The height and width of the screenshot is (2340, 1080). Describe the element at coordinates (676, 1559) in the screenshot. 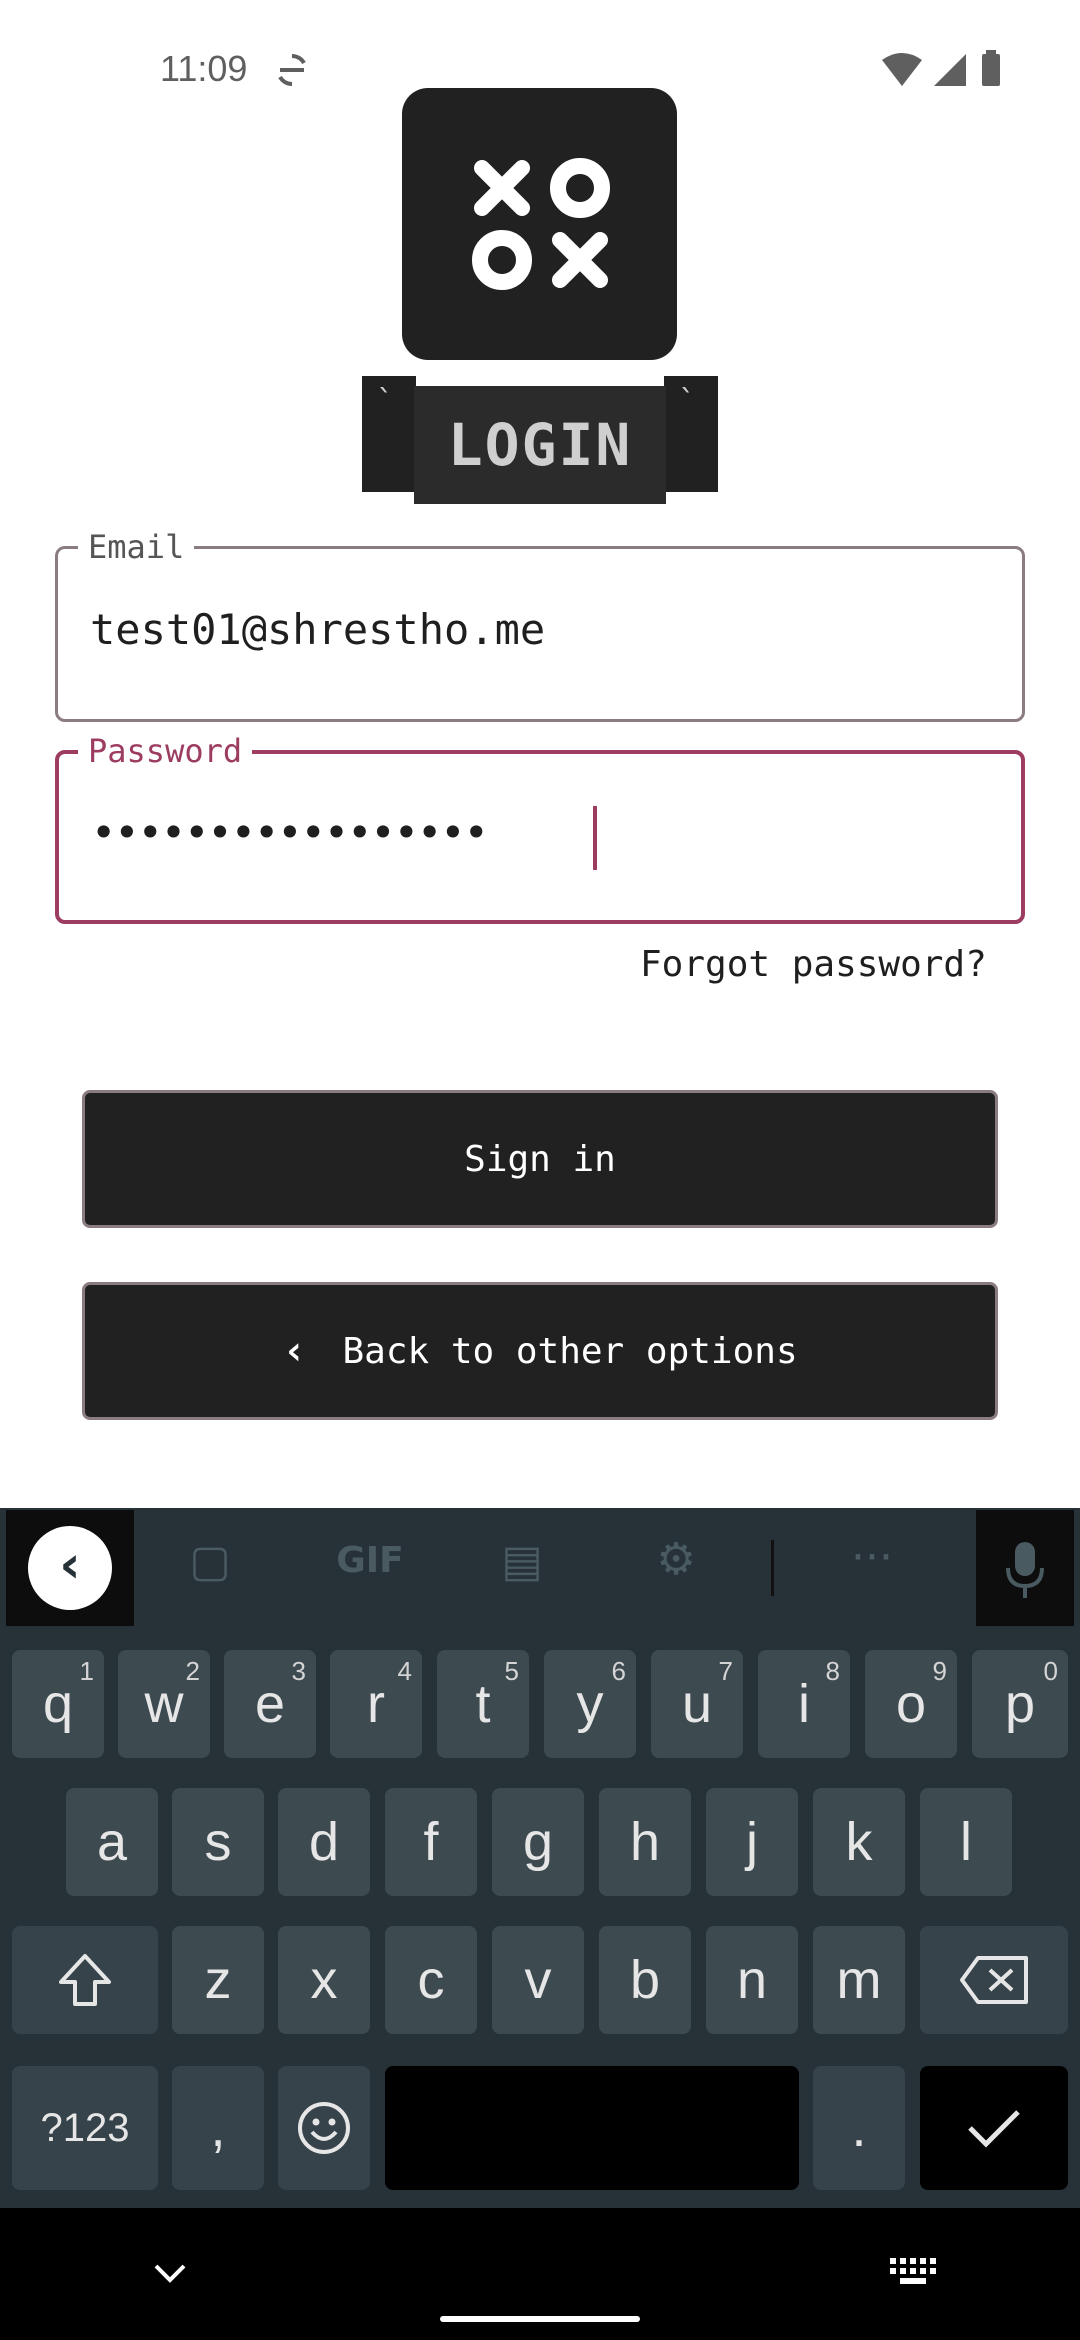

I see `gear-icon: ⚙` at that location.